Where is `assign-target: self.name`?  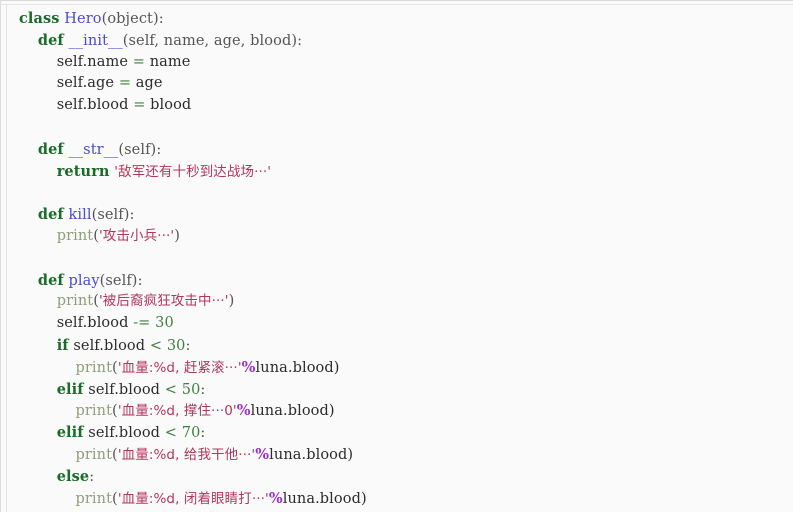 assign-target: self.name is located at coordinates (94, 61).